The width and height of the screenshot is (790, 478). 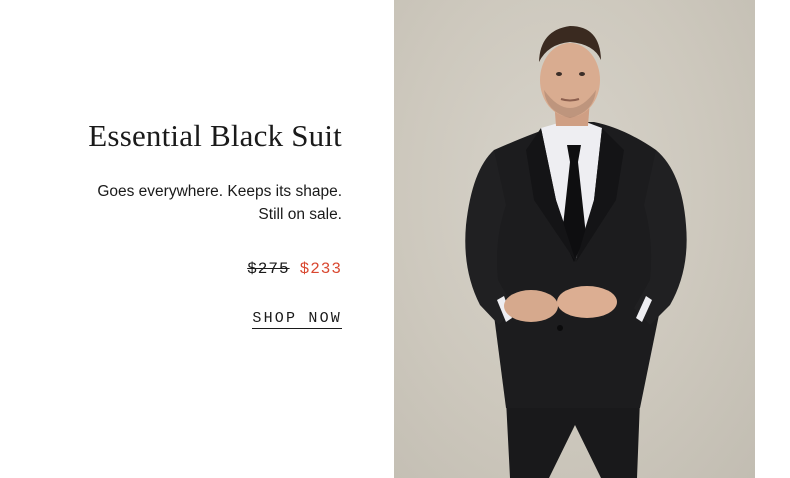 What do you see at coordinates (573, 439) in the screenshot?
I see `trousers` at bounding box center [573, 439].